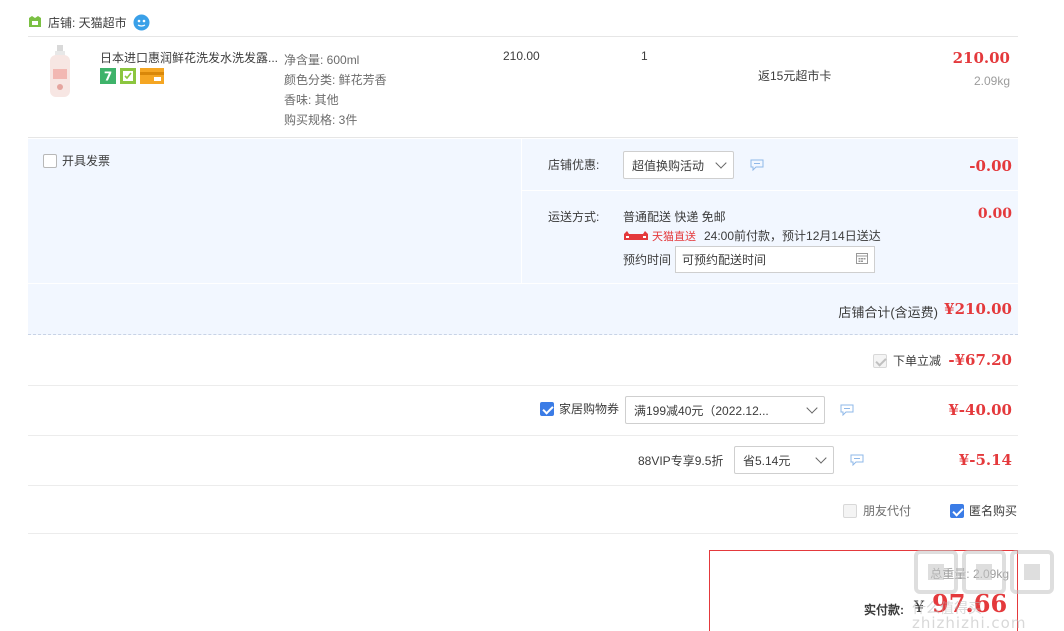  What do you see at coordinates (574, 217) in the screenshot?
I see `shipping-label: 运送方式:` at bounding box center [574, 217].